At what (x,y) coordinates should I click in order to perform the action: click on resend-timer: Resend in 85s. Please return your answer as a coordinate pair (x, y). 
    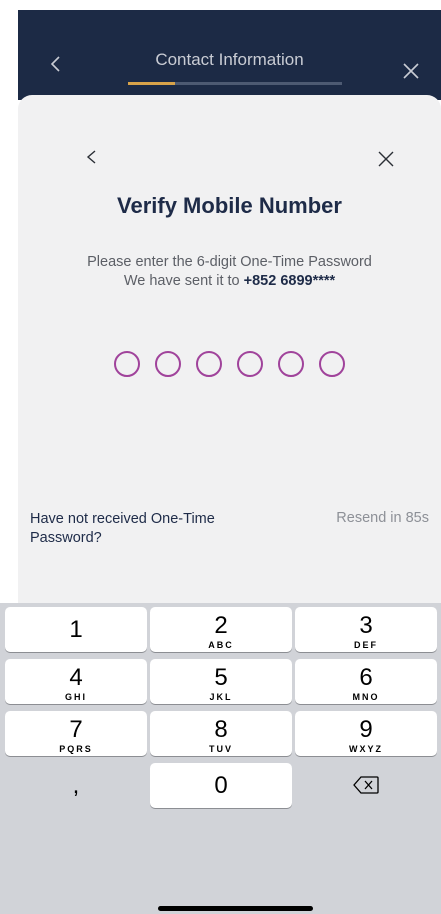
    Looking at the image, I should click on (382, 518).